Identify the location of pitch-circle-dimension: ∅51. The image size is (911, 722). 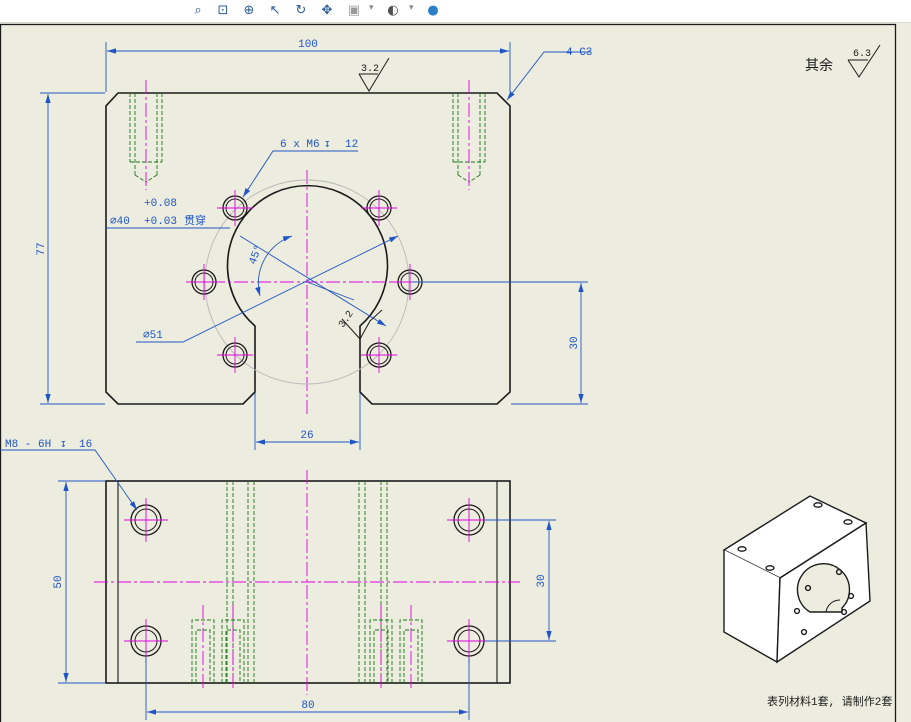
(153, 336).